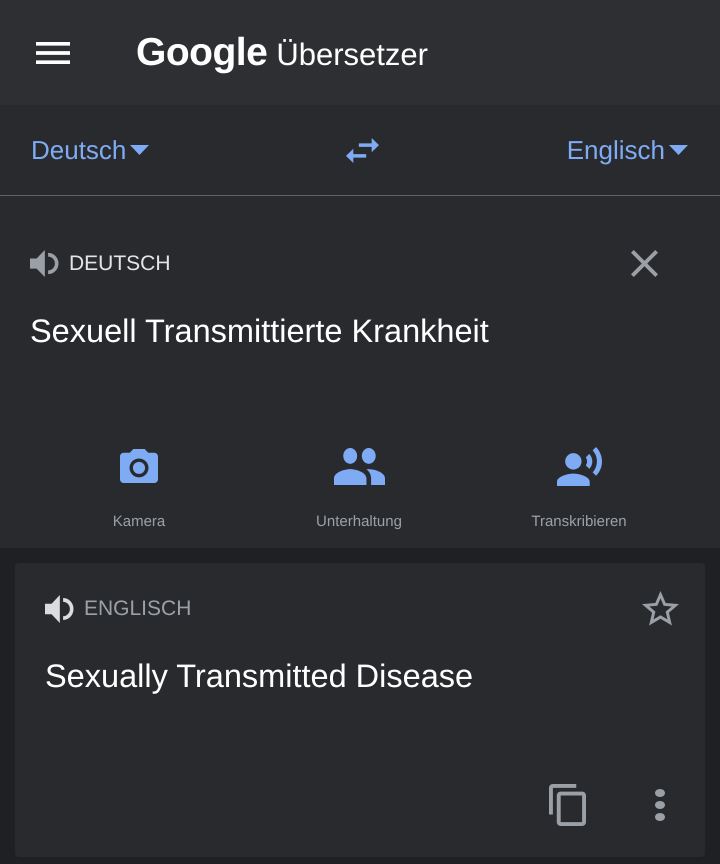  I want to click on swap-arrows-icon, so click(362, 150).